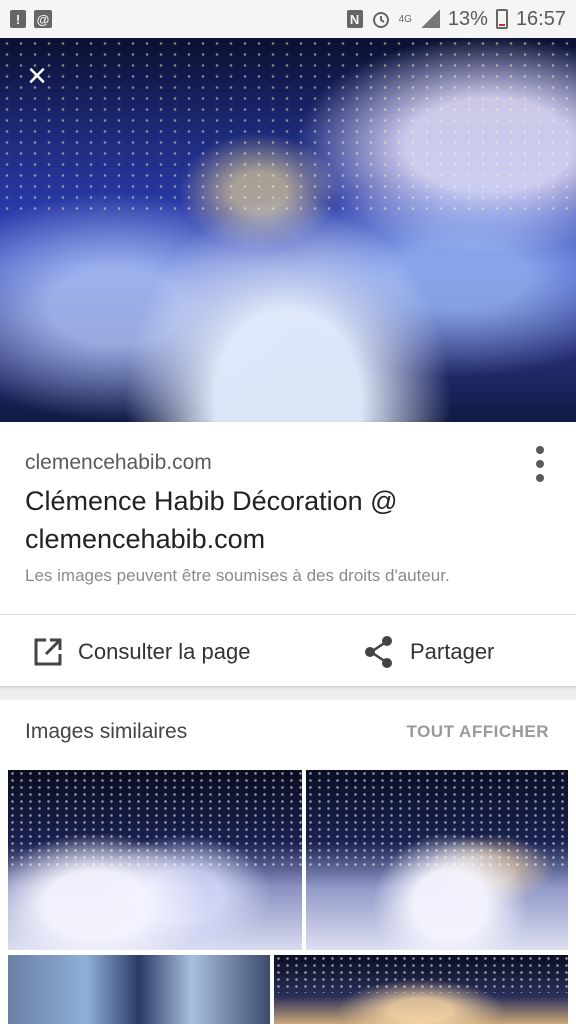 The image size is (576, 1024). What do you see at coordinates (354, 19) in the screenshot?
I see `nfc-icon: N` at bounding box center [354, 19].